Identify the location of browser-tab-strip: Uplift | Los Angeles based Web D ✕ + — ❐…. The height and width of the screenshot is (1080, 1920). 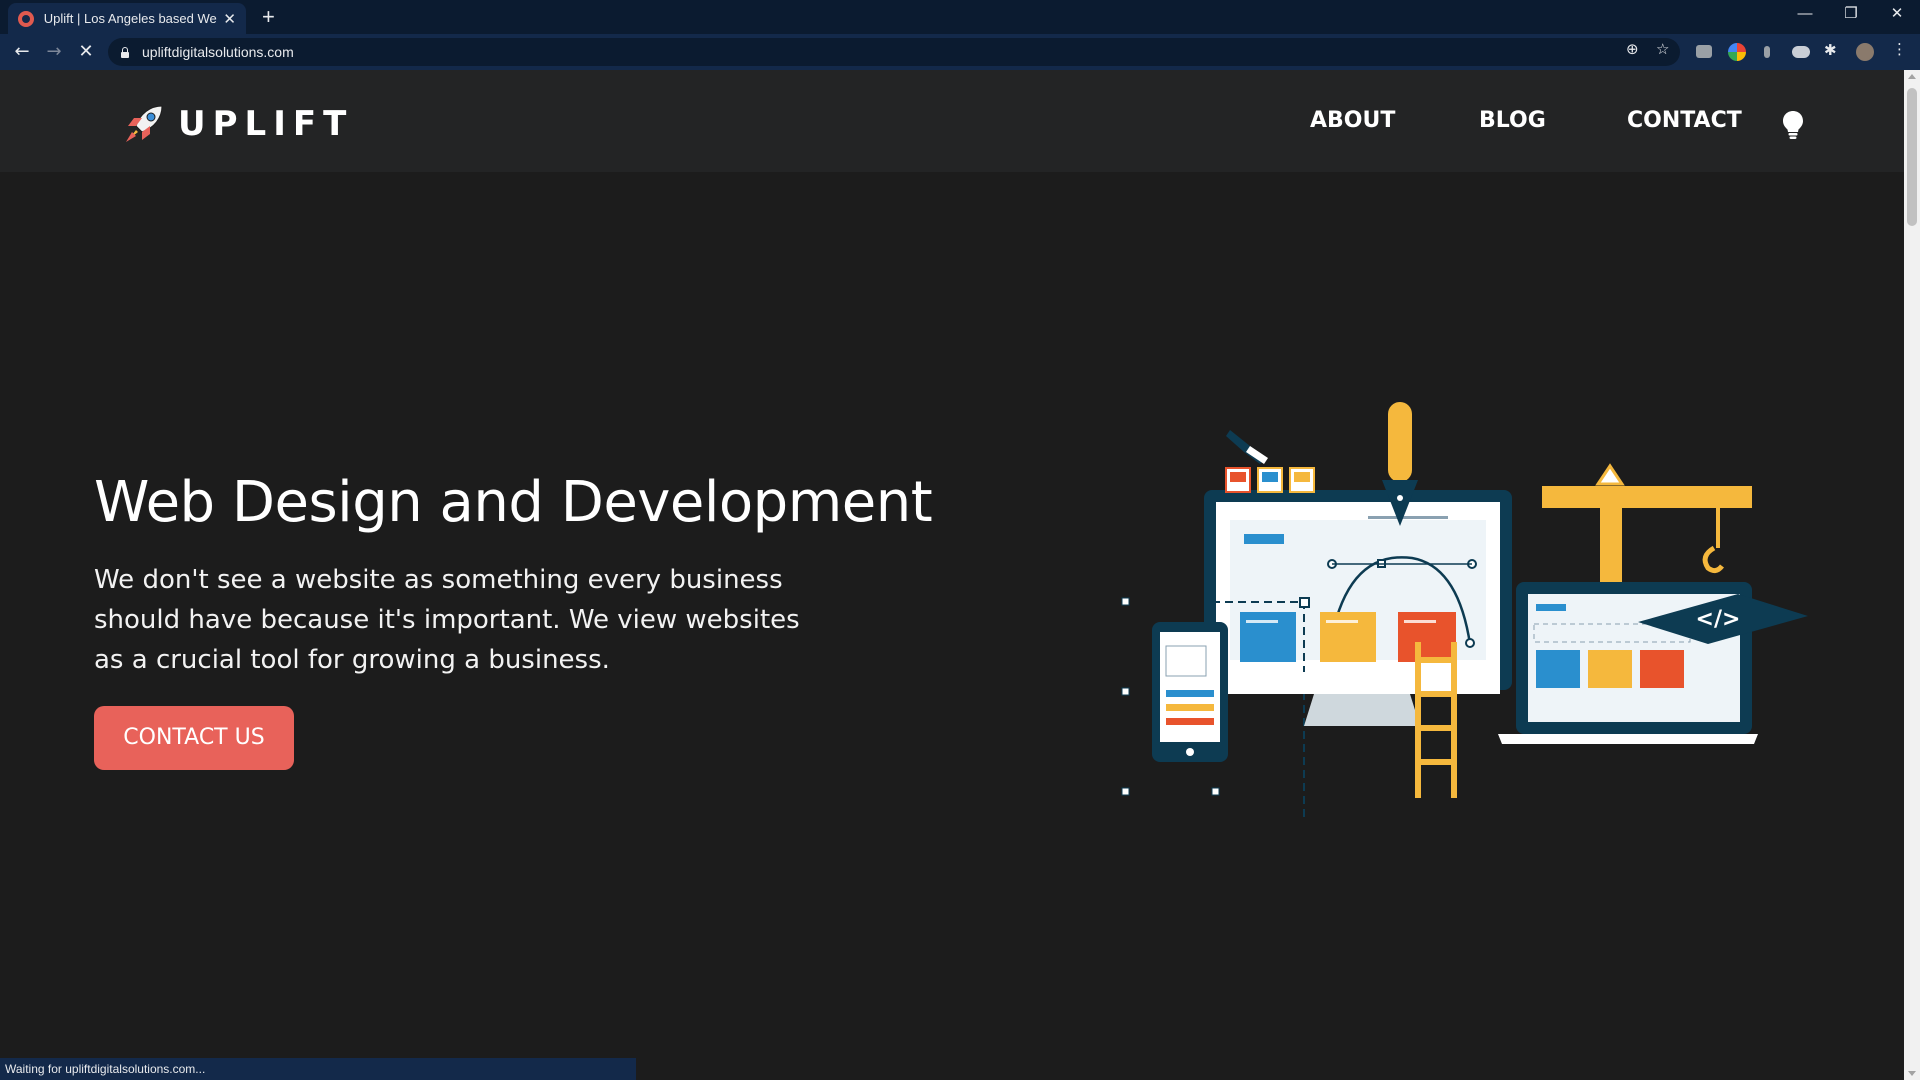
(960, 17).